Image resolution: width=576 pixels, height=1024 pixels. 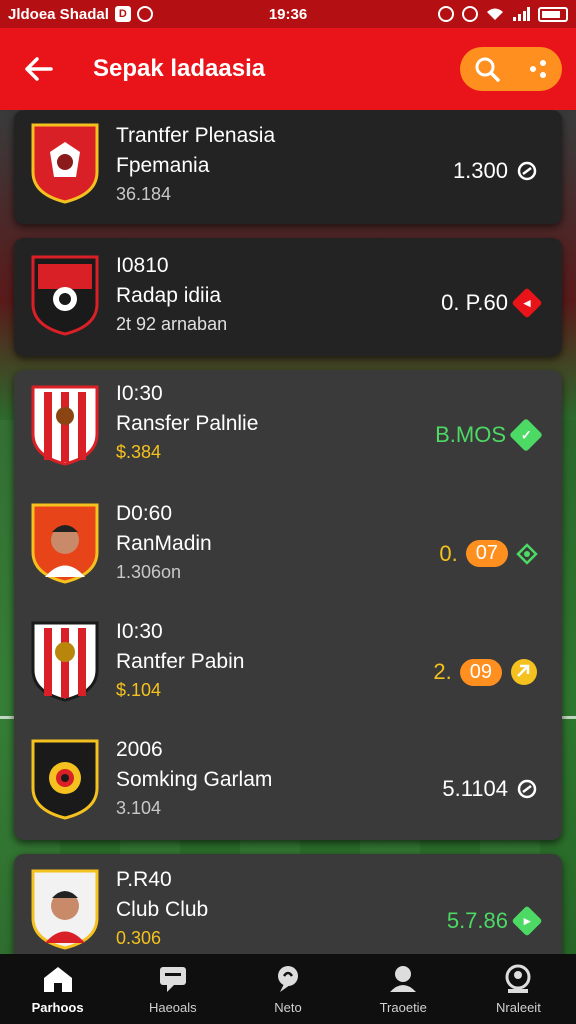 I want to click on item-meta: 0.306, so click(x=139, y=938).